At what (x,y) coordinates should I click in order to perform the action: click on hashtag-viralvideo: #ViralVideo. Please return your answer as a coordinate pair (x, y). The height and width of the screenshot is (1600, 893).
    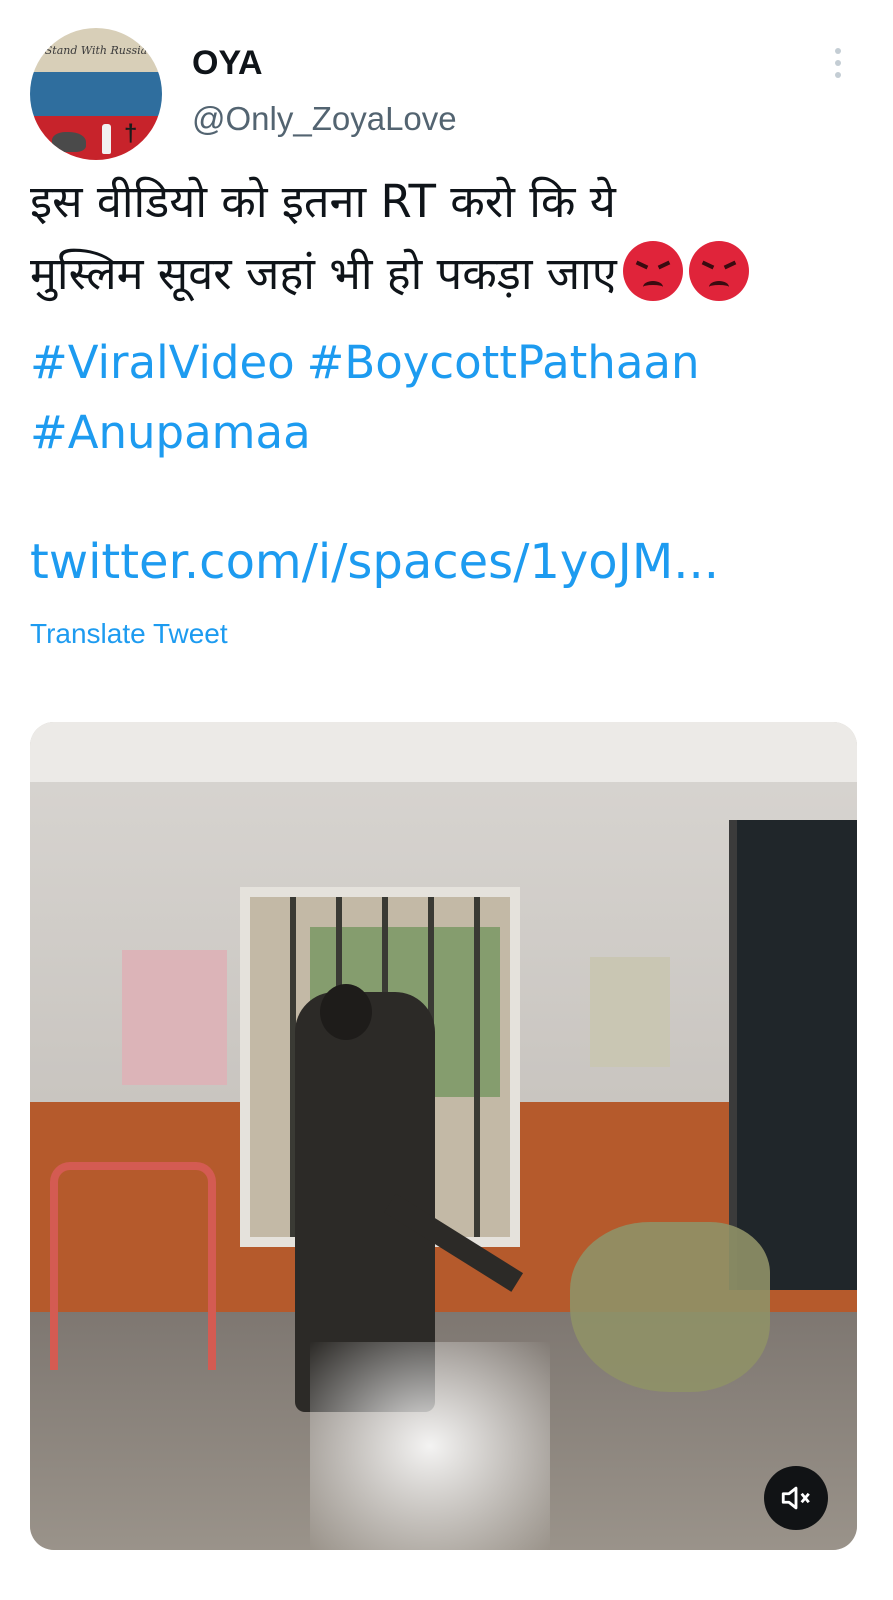
    Looking at the image, I should click on (162, 362).